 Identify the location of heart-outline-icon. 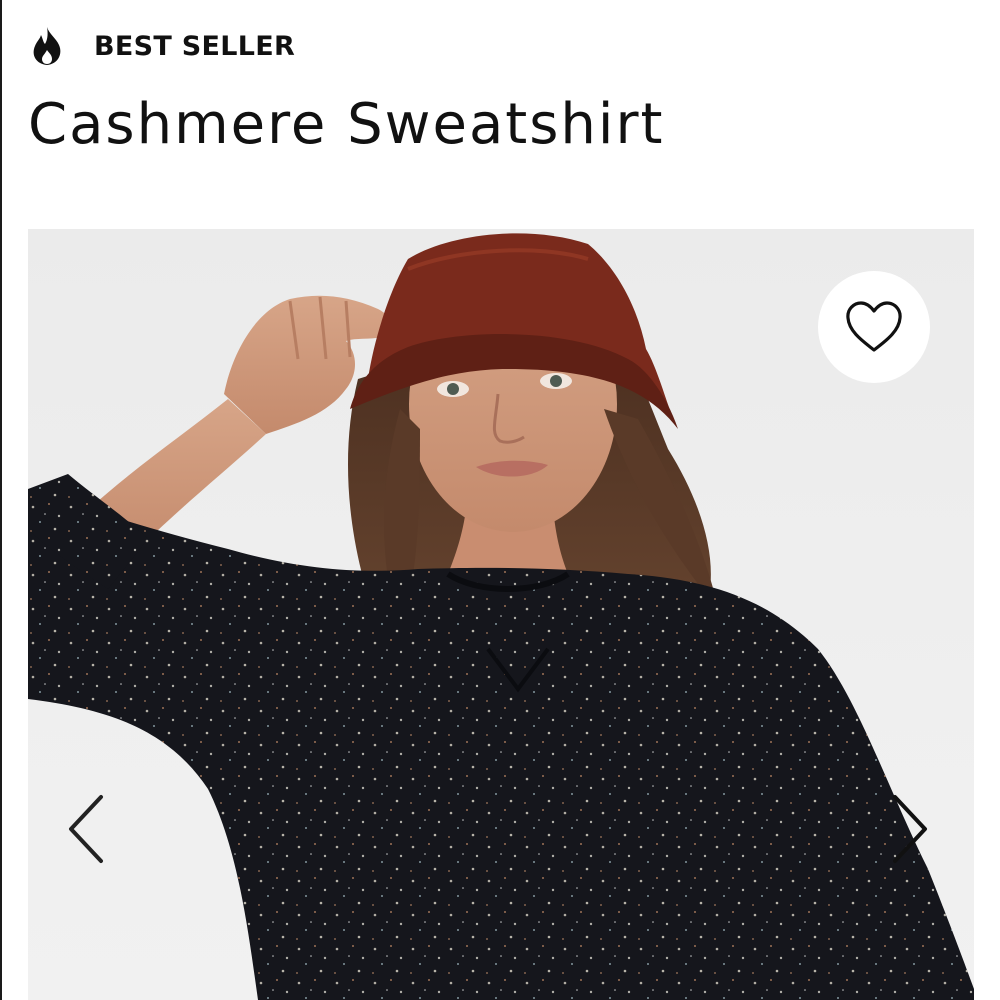
(874, 326).